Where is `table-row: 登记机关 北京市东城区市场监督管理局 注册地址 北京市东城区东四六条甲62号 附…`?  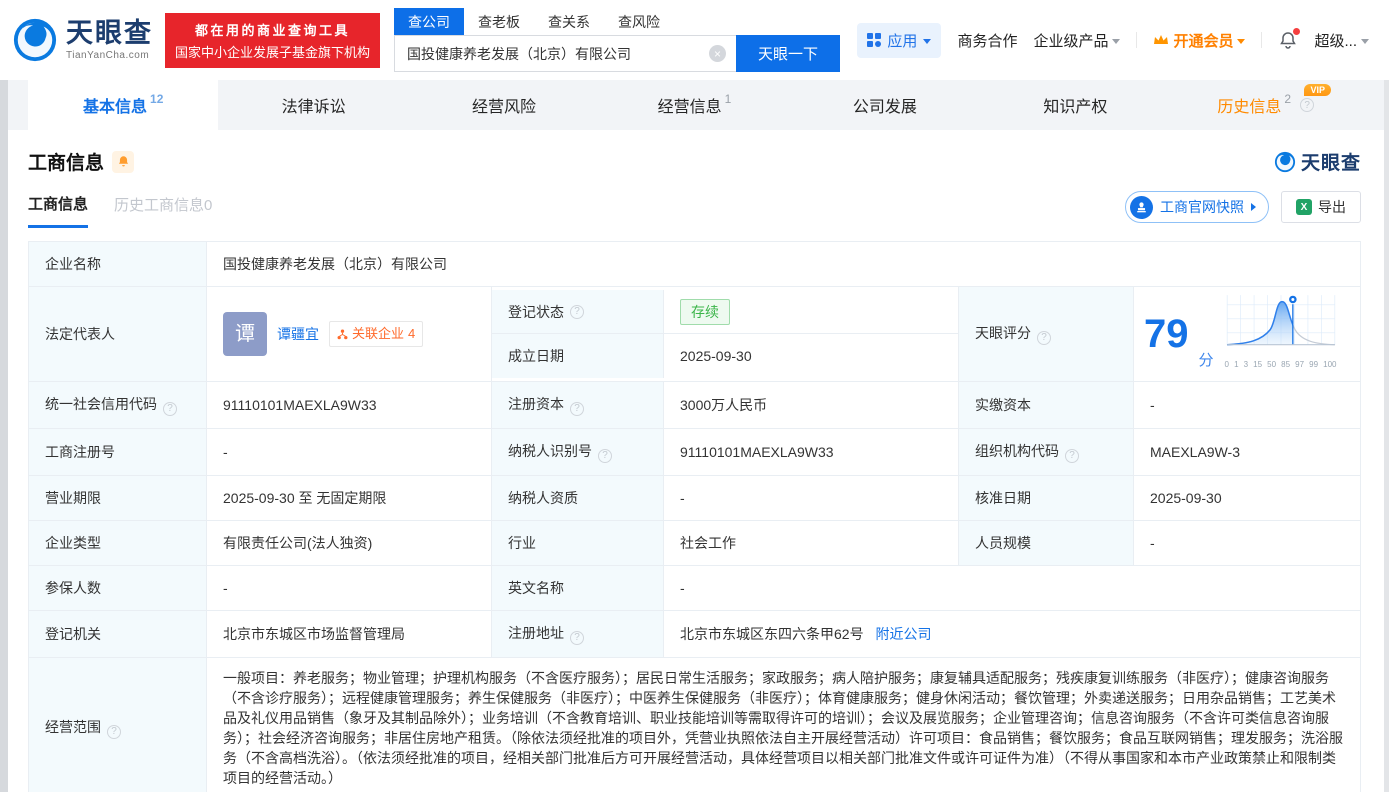 table-row: 登记机关 北京市东城区市场监督管理局 注册地址 北京市东城区东四六条甲62号 附… is located at coordinates (694, 634).